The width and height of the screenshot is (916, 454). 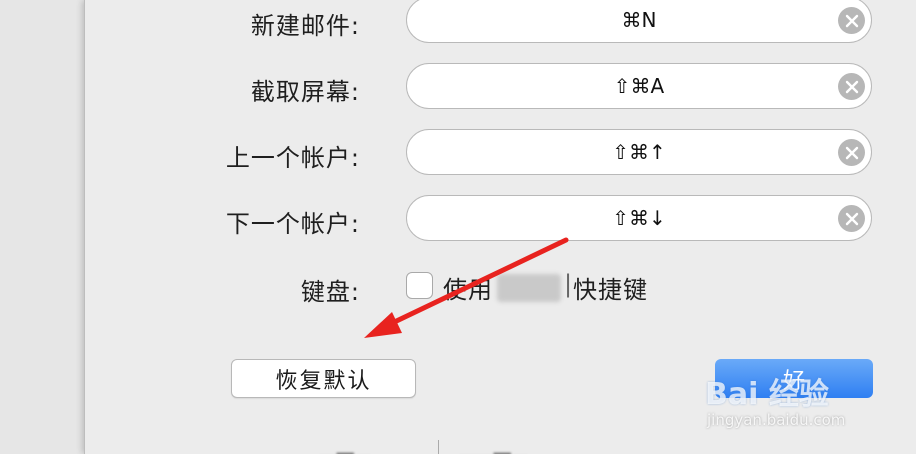 What do you see at coordinates (305, 26) in the screenshot?
I see `label-new-mail: 新建邮件:` at bounding box center [305, 26].